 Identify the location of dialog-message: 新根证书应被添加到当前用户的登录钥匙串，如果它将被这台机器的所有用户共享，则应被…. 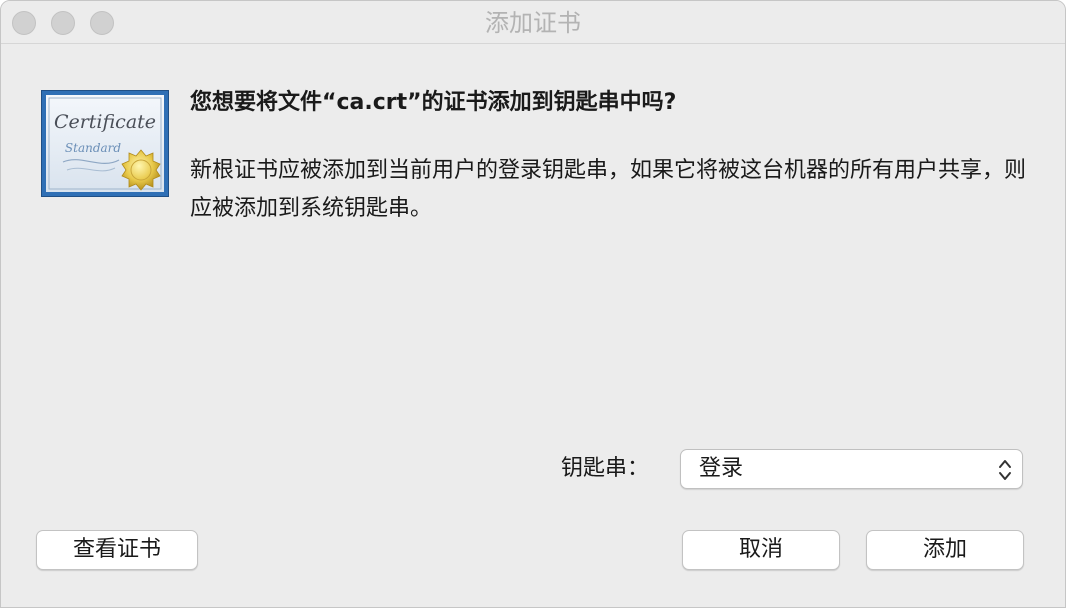
(608, 189).